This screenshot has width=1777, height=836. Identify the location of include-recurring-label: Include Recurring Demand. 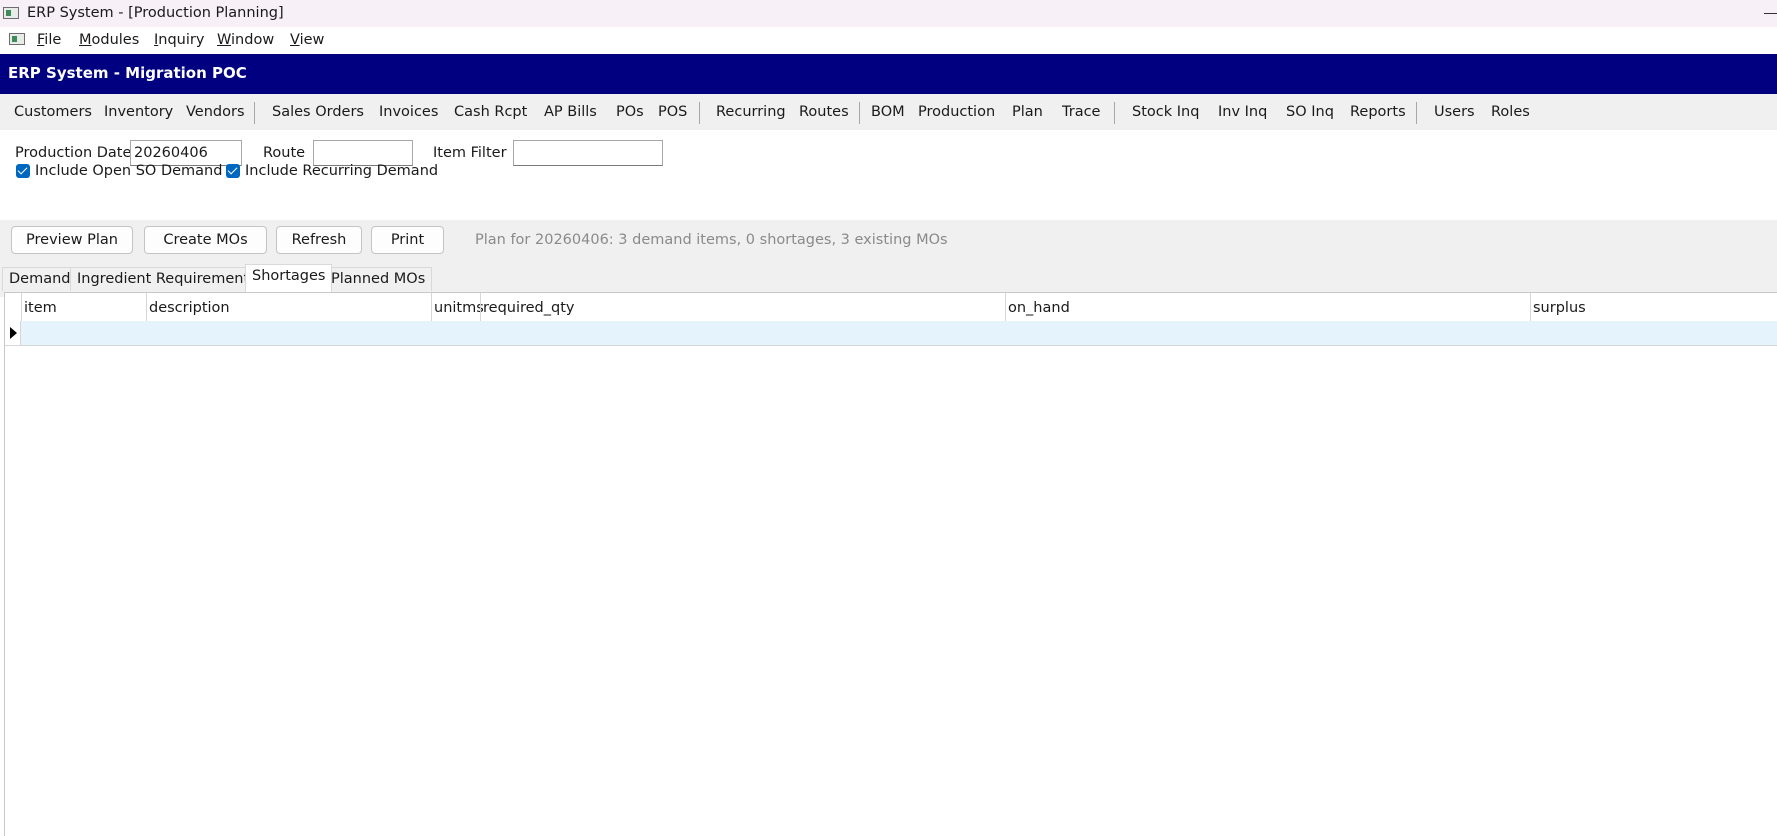
(341, 171).